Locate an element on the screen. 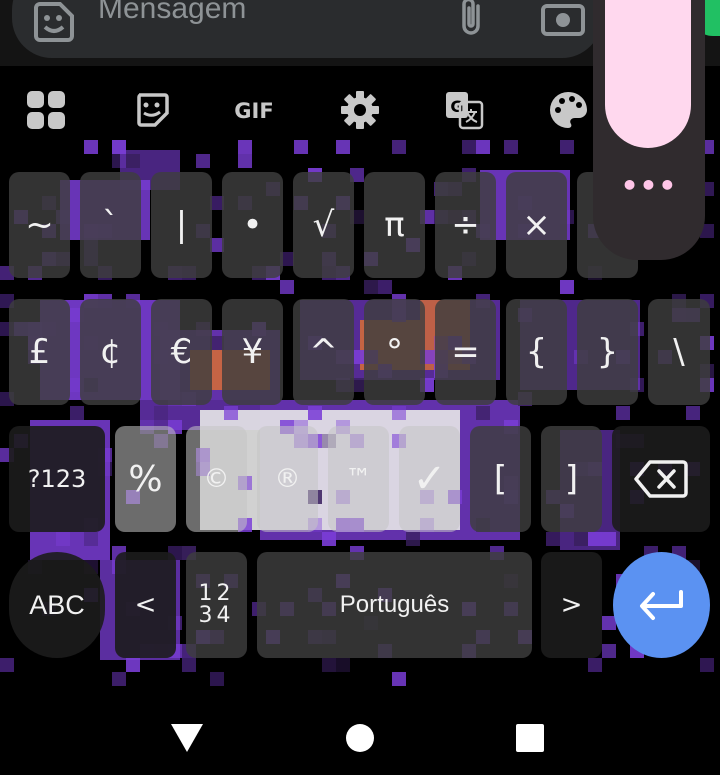  back-triangle-icon is located at coordinates (187, 738).